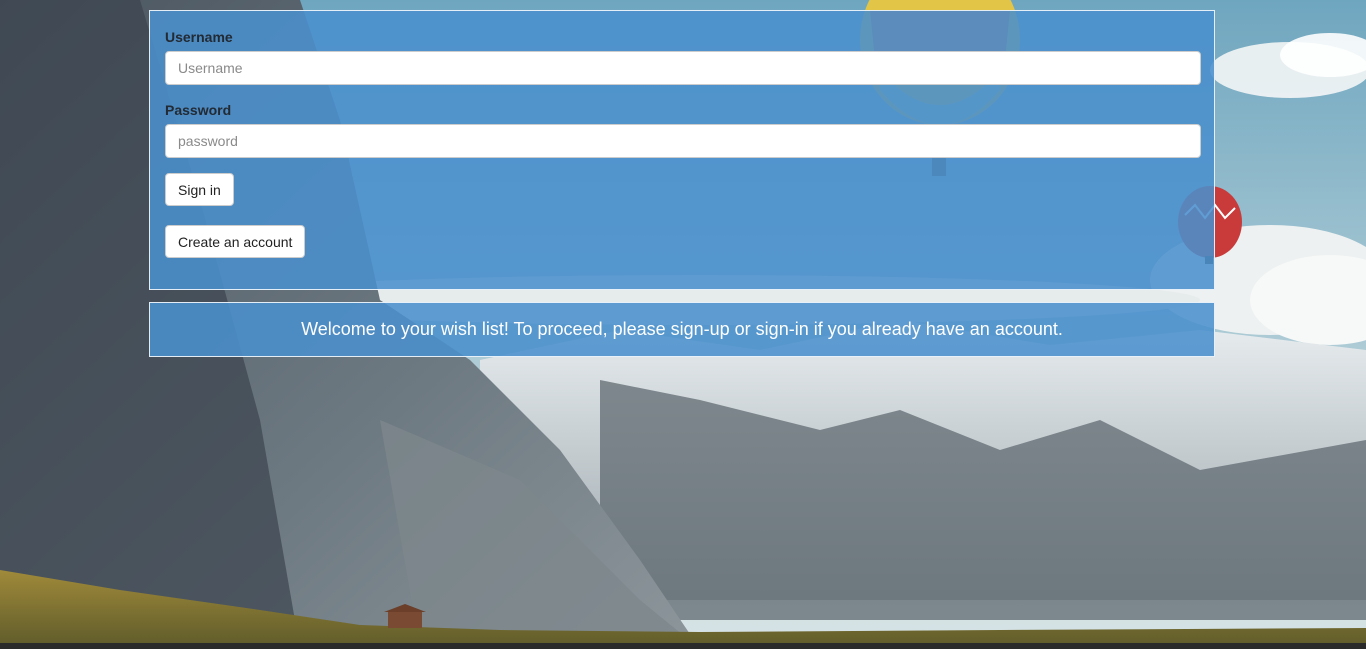  What do you see at coordinates (199, 189) in the screenshot?
I see `sign-in-button: Sign in` at bounding box center [199, 189].